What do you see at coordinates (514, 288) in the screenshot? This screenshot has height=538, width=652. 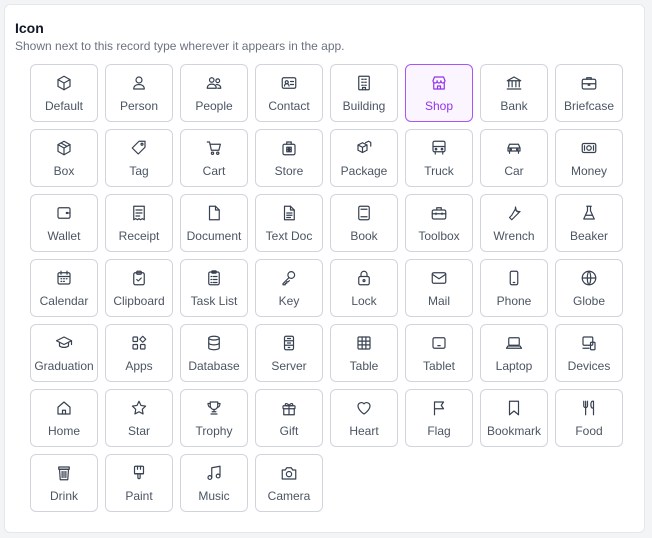 I see `icon-option-phone: Phone` at bounding box center [514, 288].